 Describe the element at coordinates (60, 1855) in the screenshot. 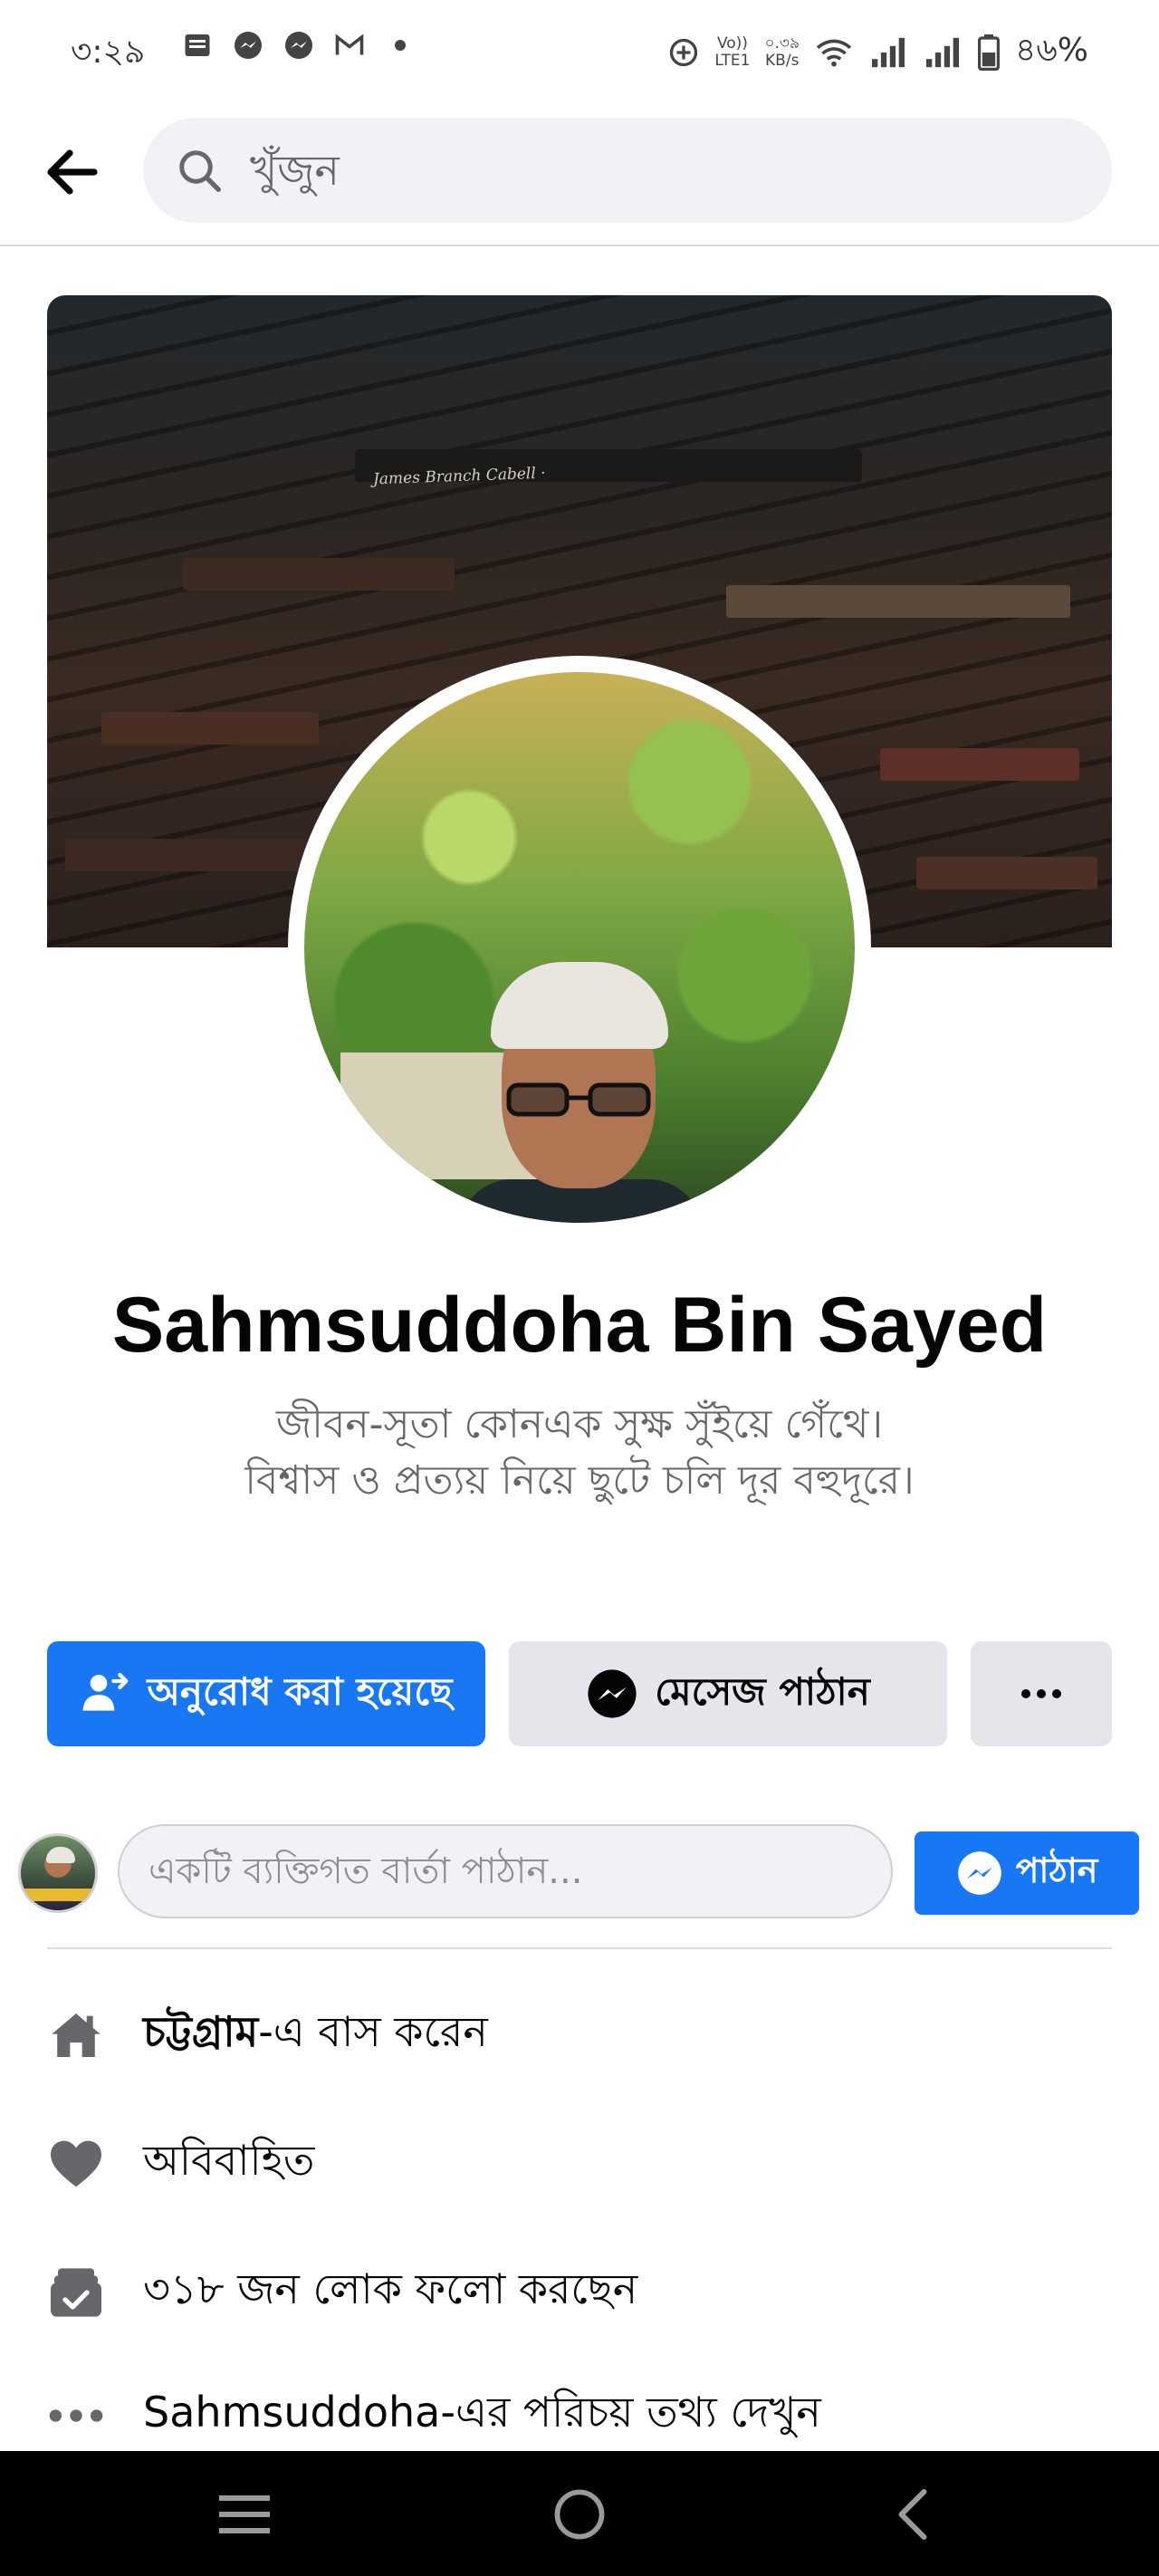

I see `composer-avatar-cap` at that location.